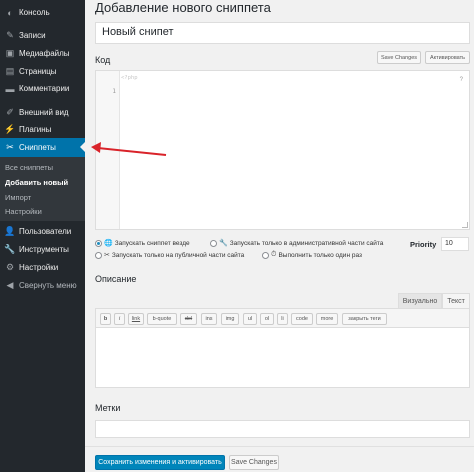 The width and height of the screenshot is (474, 472). Describe the element at coordinates (129, 149) in the screenshot. I see `annotation-arrow-icon` at that location.